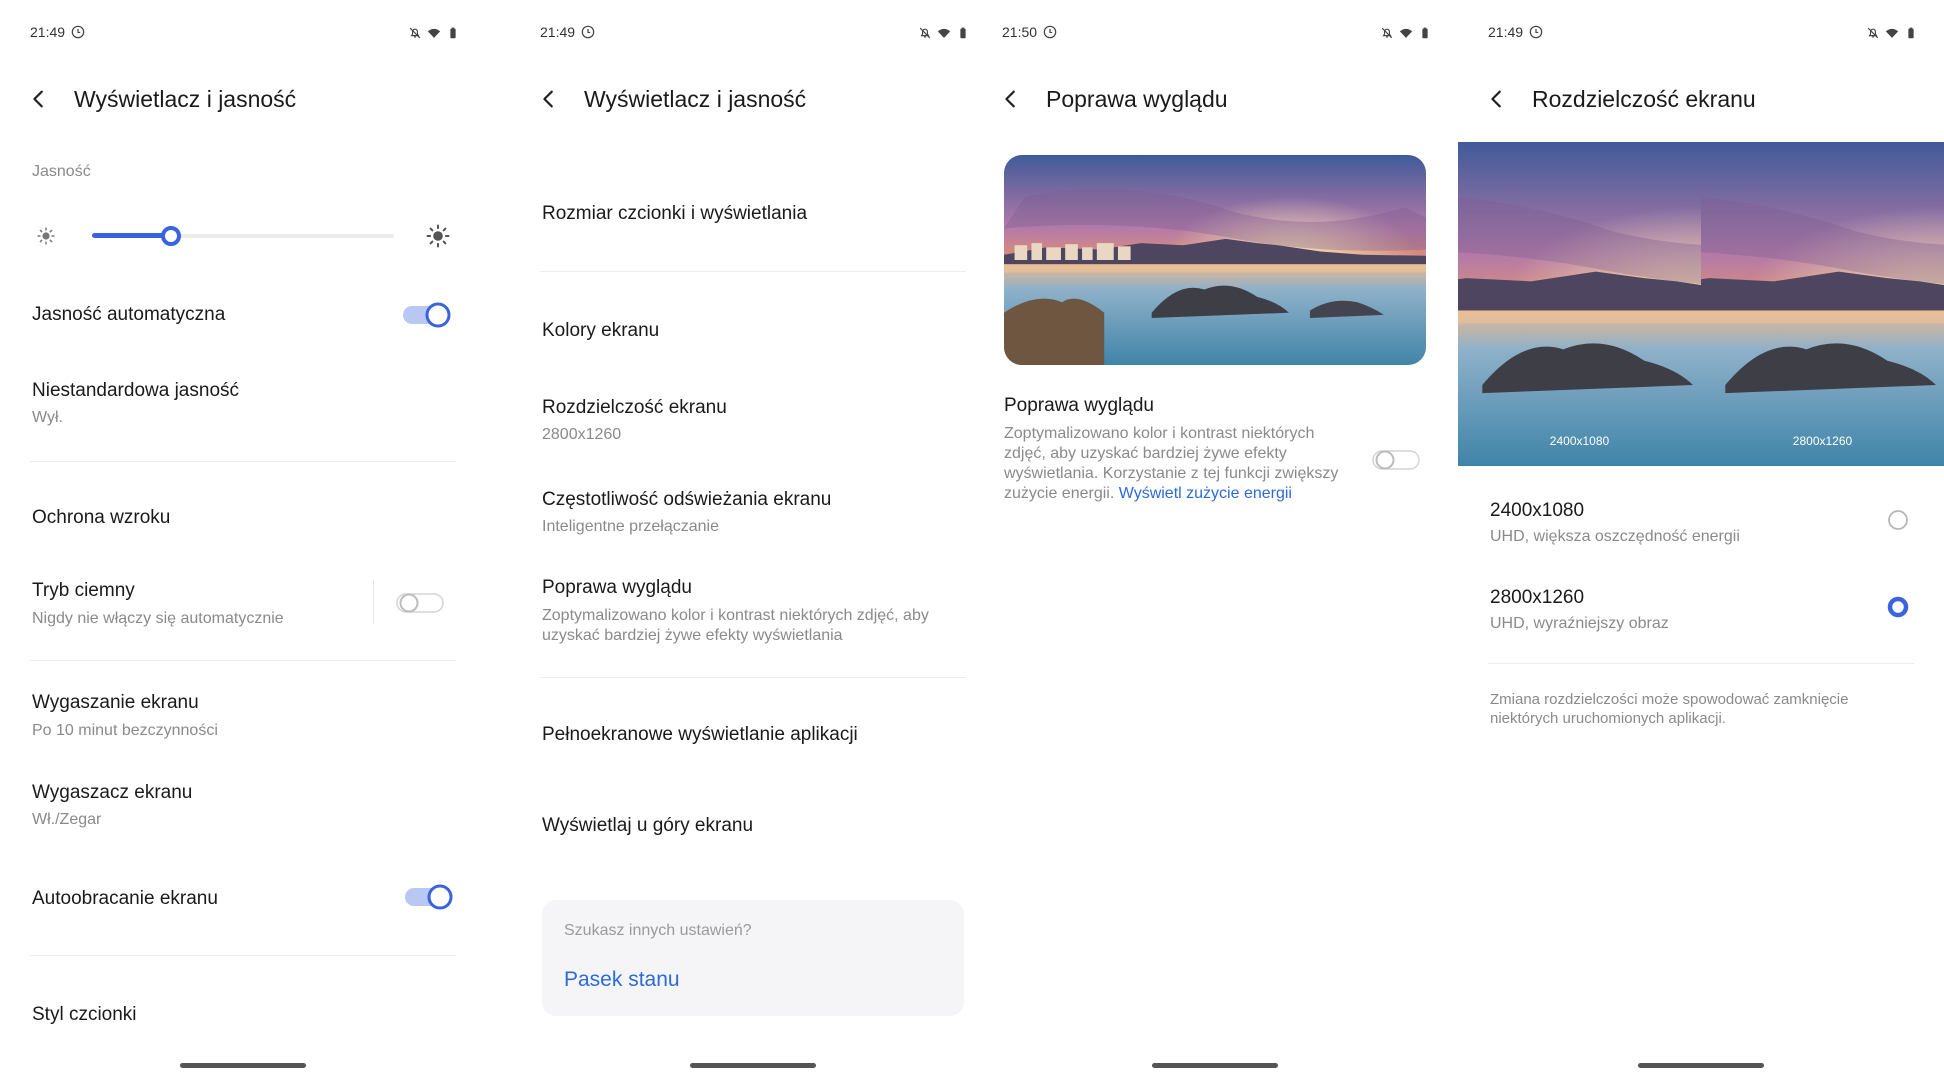 This screenshot has width=1944, height=1080. I want to click on preview-left-label: 2400x1080, so click(1579, 441).